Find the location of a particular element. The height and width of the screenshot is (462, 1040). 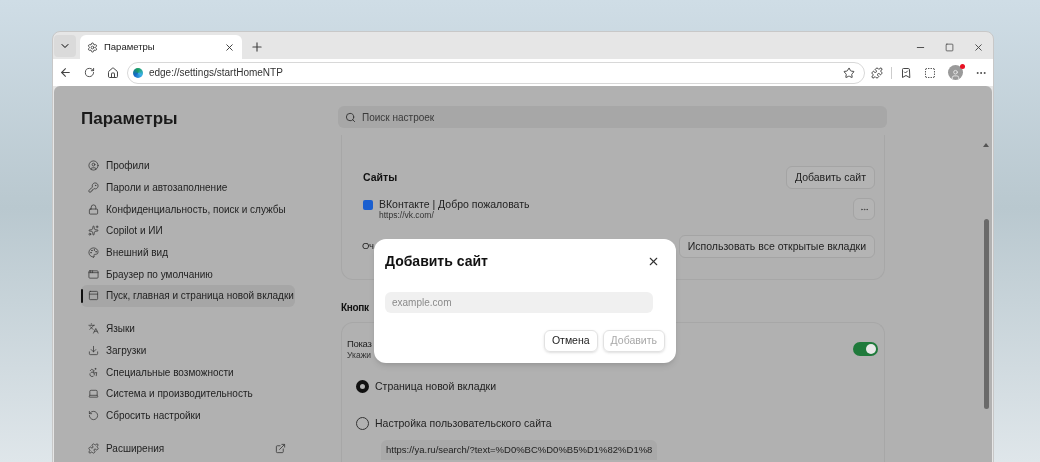

laptop-icon is located at coordinates (93, 394).